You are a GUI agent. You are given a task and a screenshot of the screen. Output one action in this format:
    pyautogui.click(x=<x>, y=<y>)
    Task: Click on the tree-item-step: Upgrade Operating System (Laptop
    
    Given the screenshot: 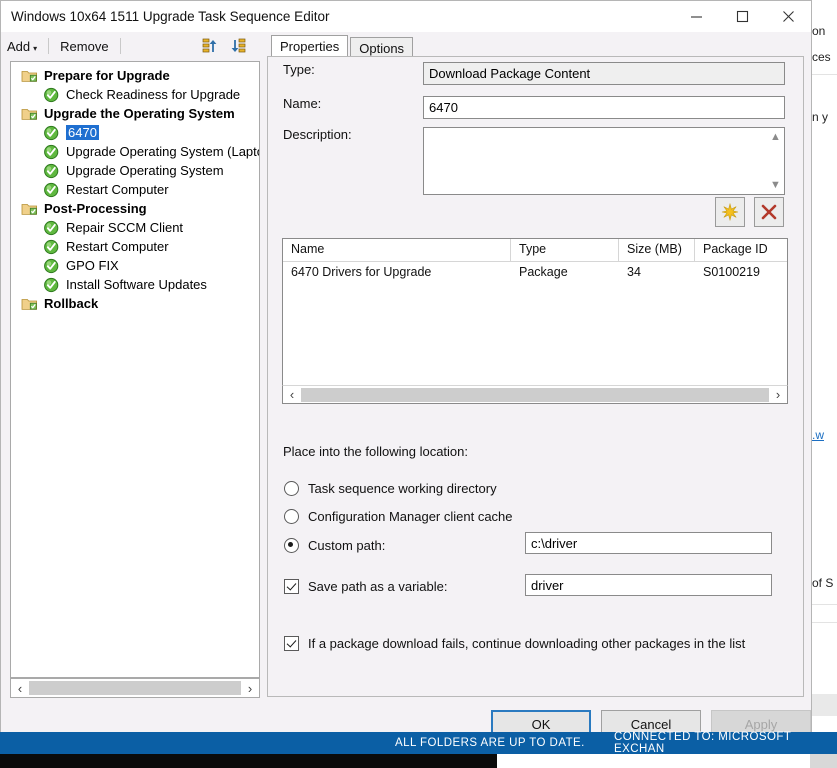 What is the action you would take?
    pyautogui.click(x=135, y=151)
    